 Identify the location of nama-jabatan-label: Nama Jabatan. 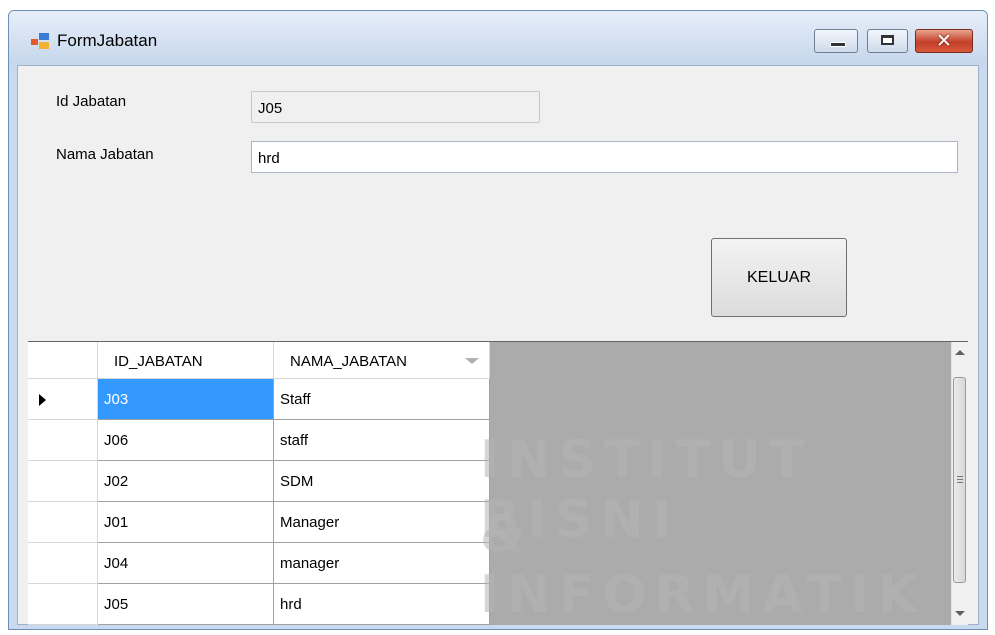
(105, 154).